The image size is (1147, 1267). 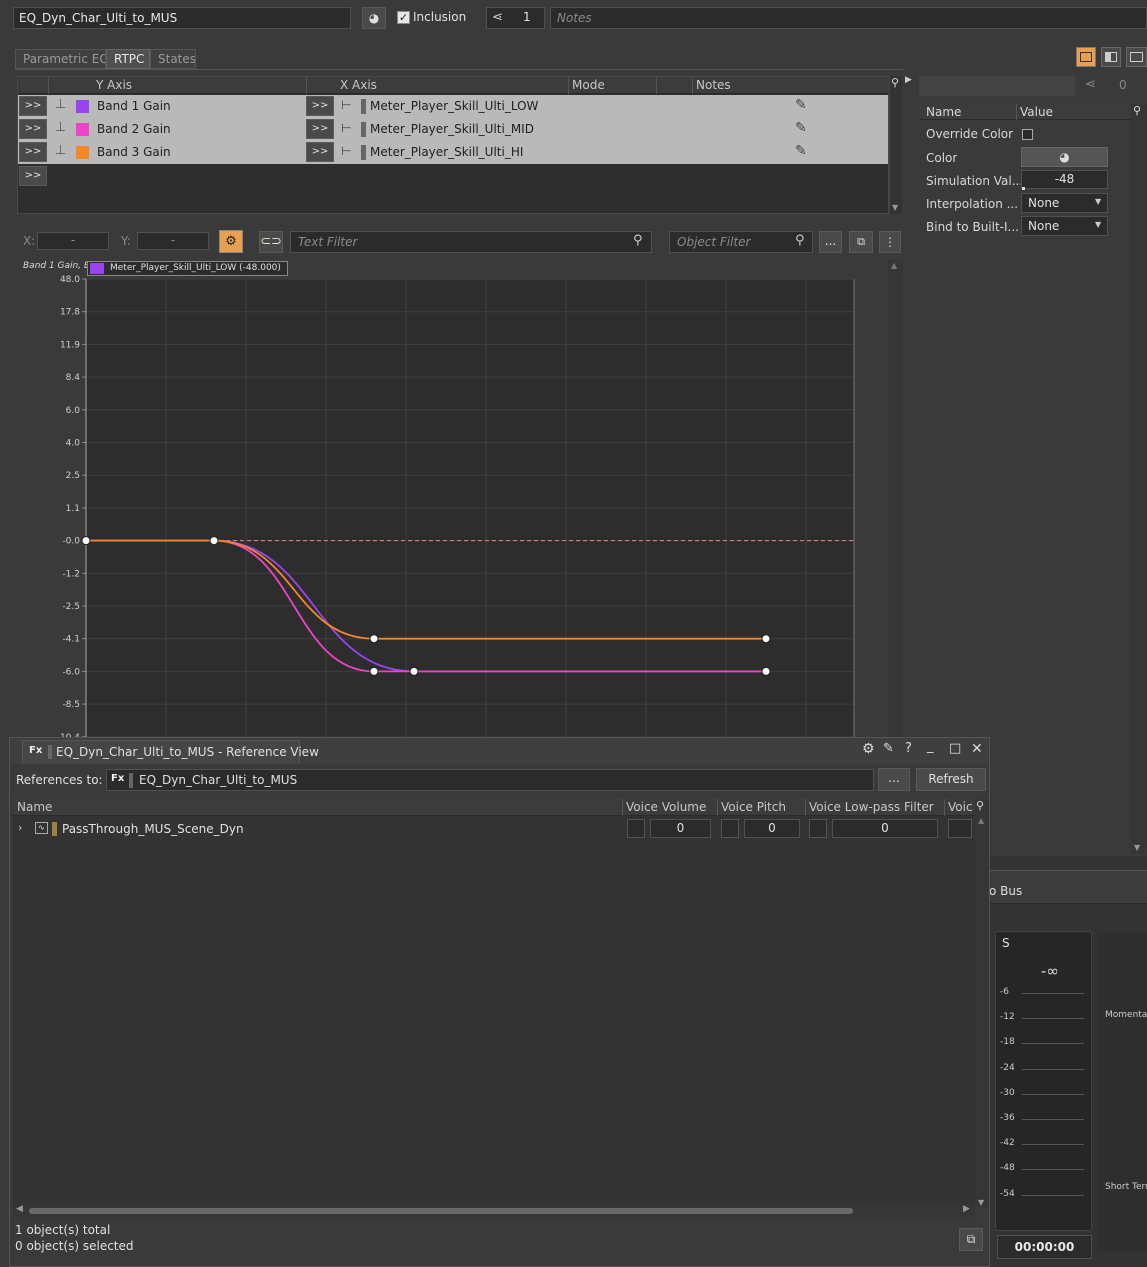 What do you see at coordinates (741, 242) in the screenshot?
I see `object-filter-input: Object Filter` at bounding box center [741, 242].